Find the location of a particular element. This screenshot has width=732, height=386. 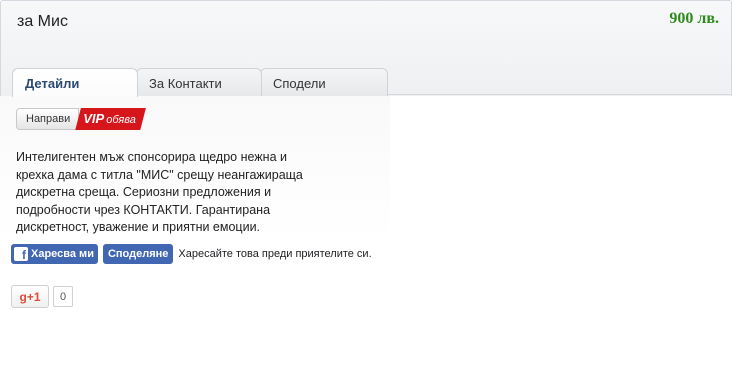

facebook-like-button: f Харесва ми is located at coordinates (54, 254).